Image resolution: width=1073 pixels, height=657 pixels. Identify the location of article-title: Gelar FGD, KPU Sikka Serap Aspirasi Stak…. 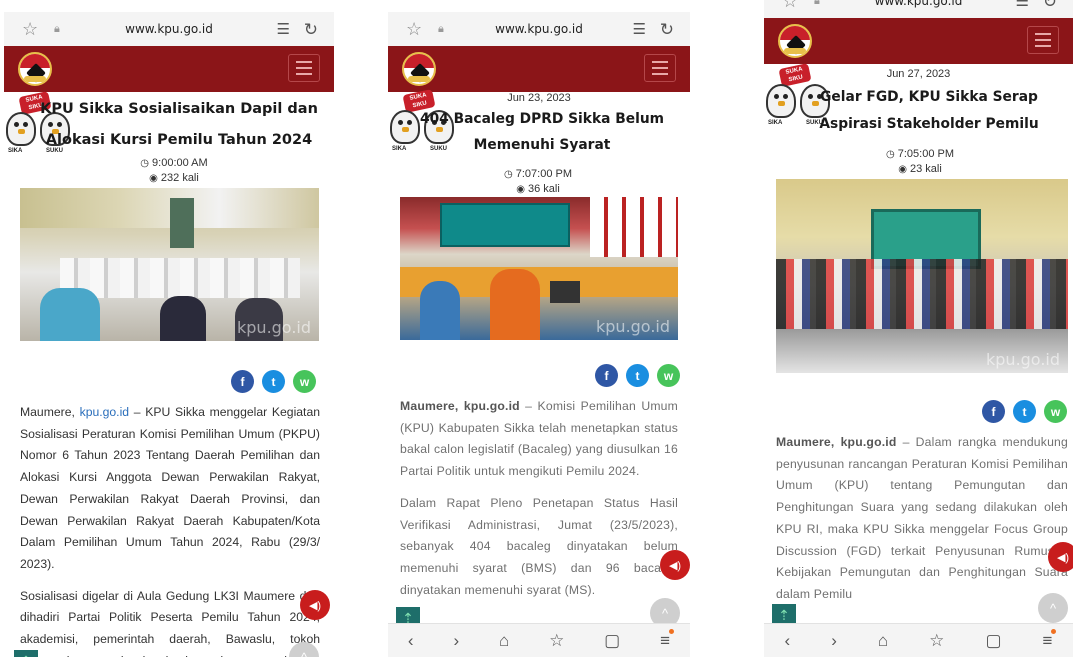
(929, 110).